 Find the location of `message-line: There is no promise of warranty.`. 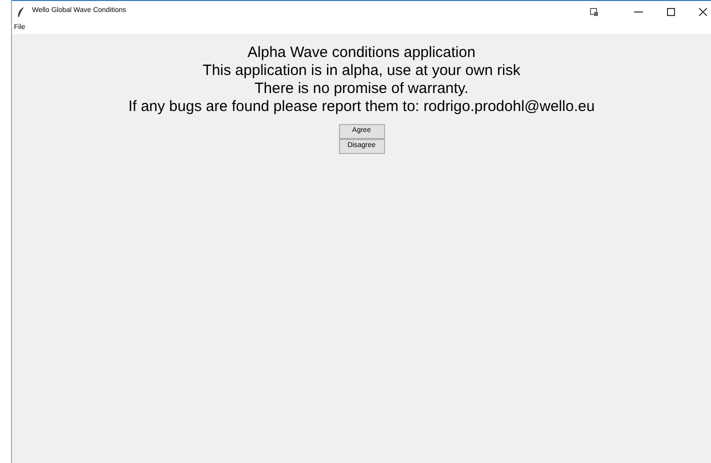

message-line: There is no promise of warranty. is located at coordinates (361, 89).